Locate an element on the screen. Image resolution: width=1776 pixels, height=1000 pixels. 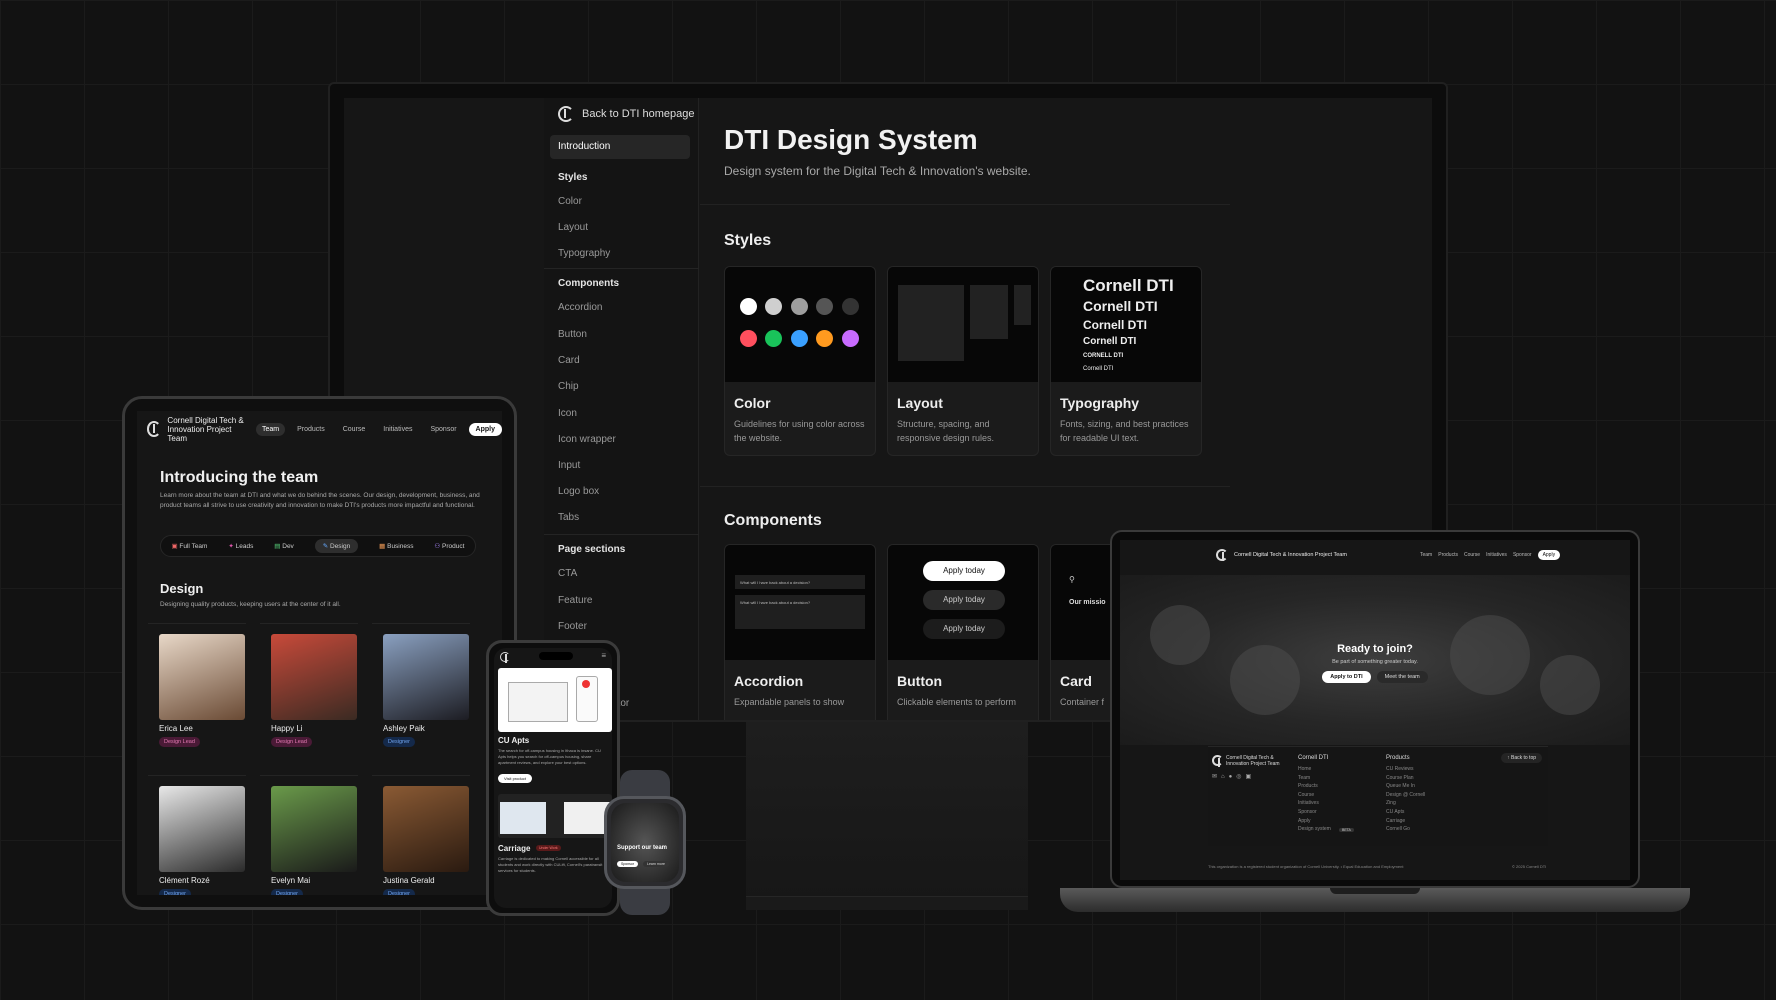
team-title: Introducing the team is located at coordinates (239, 477).